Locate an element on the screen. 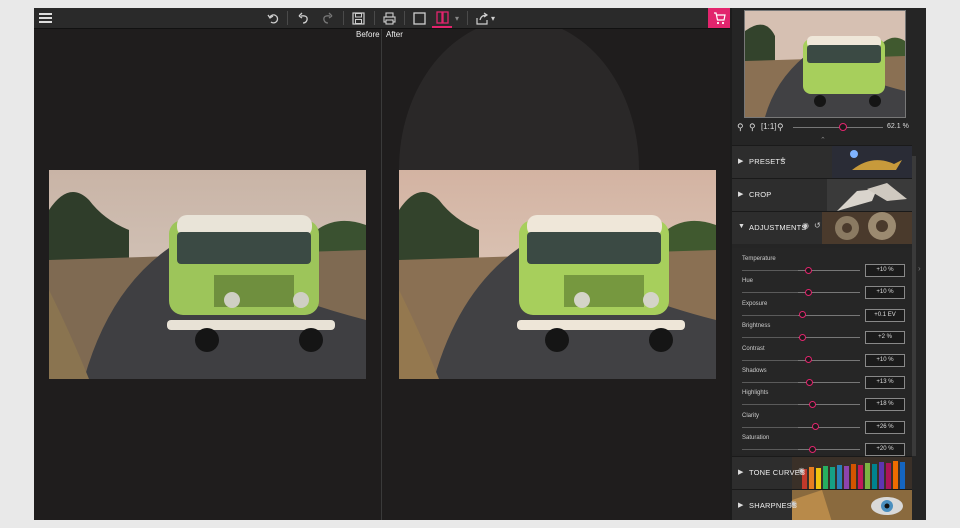 The width and height of the screenshot is (960, 528). presets-lamp-image is located at coordinates (872, 162).